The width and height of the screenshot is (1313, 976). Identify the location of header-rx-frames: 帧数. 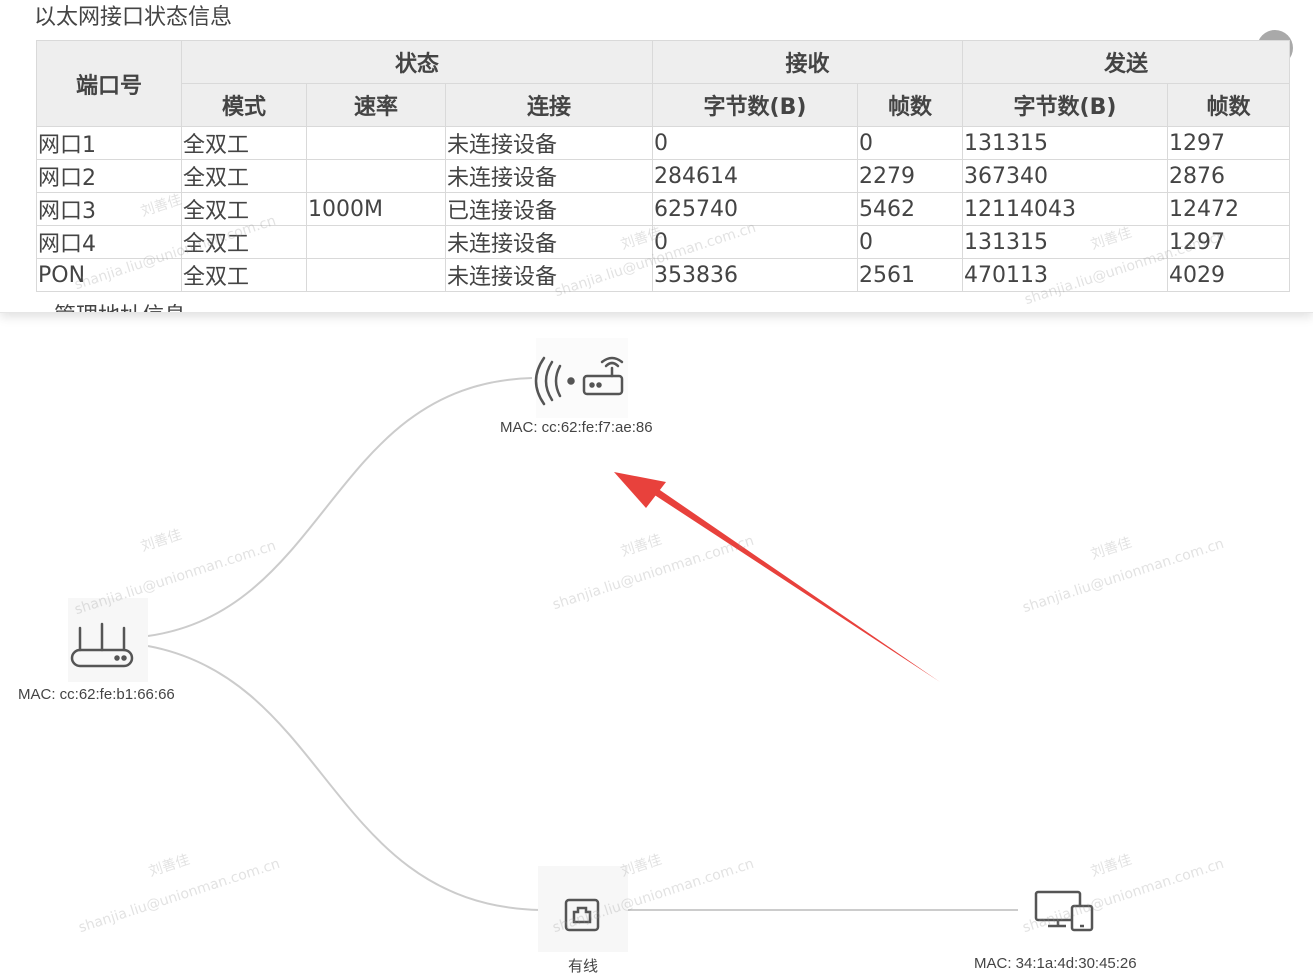
(910, 105).